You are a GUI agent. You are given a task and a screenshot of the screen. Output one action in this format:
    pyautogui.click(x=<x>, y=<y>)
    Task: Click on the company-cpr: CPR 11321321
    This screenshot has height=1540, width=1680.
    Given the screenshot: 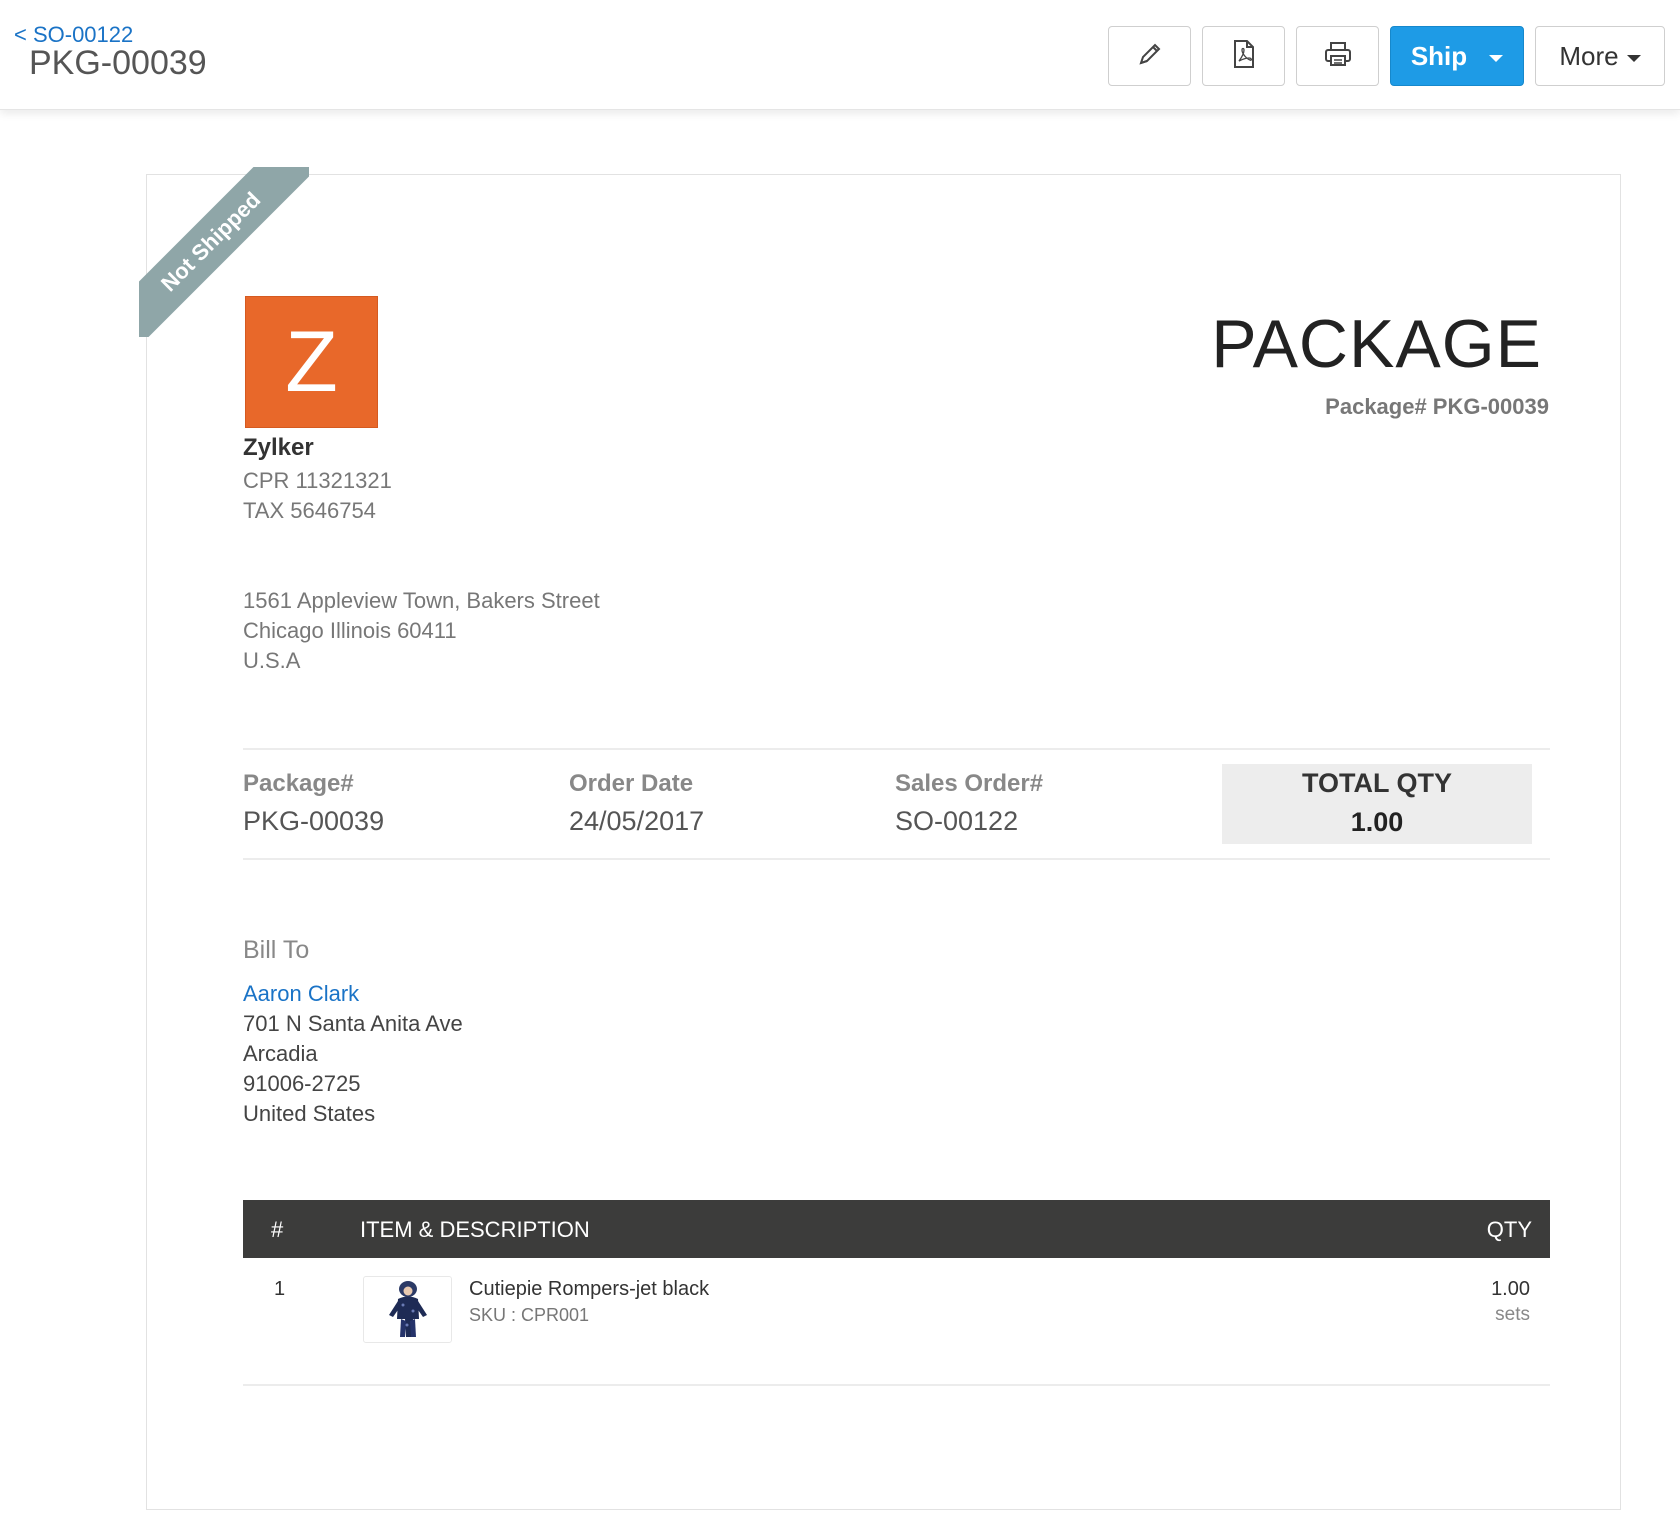 What is the action you would take?
    pyautogui.click(x=317, y=480)
    